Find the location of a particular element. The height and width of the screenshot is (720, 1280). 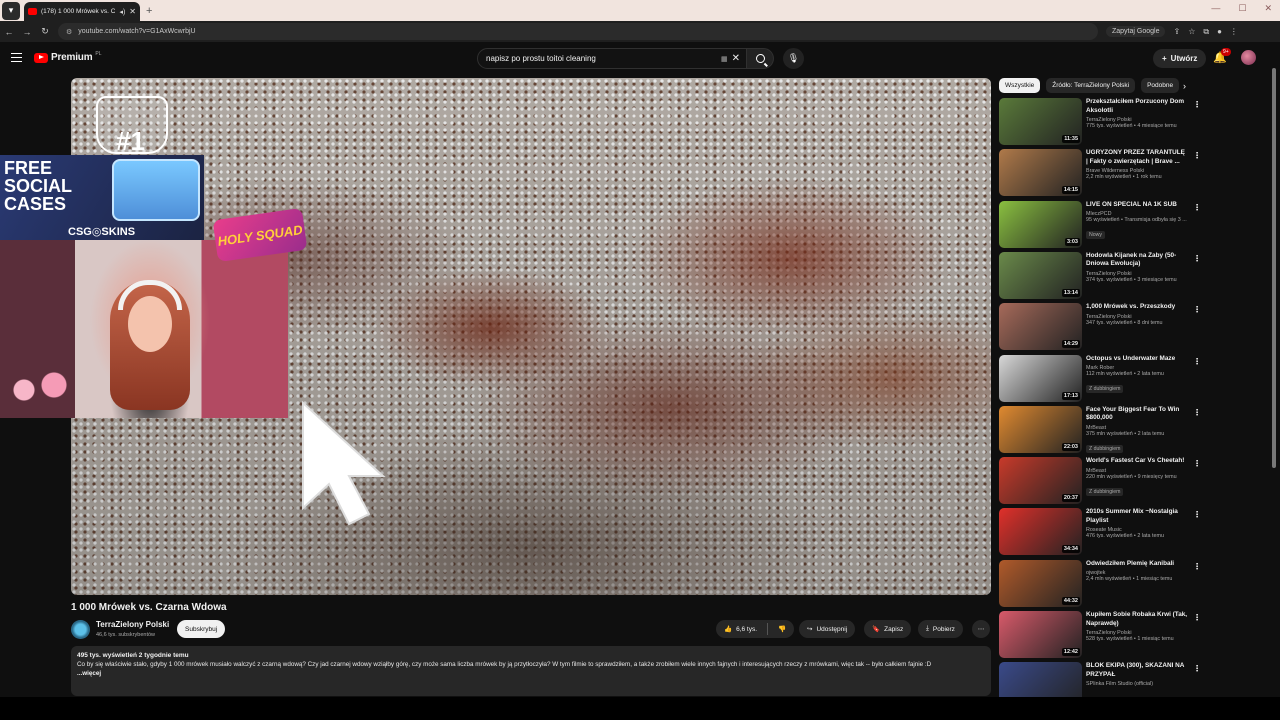

save-button: 🔖 Zapisz is located at coordinates (888, 629).